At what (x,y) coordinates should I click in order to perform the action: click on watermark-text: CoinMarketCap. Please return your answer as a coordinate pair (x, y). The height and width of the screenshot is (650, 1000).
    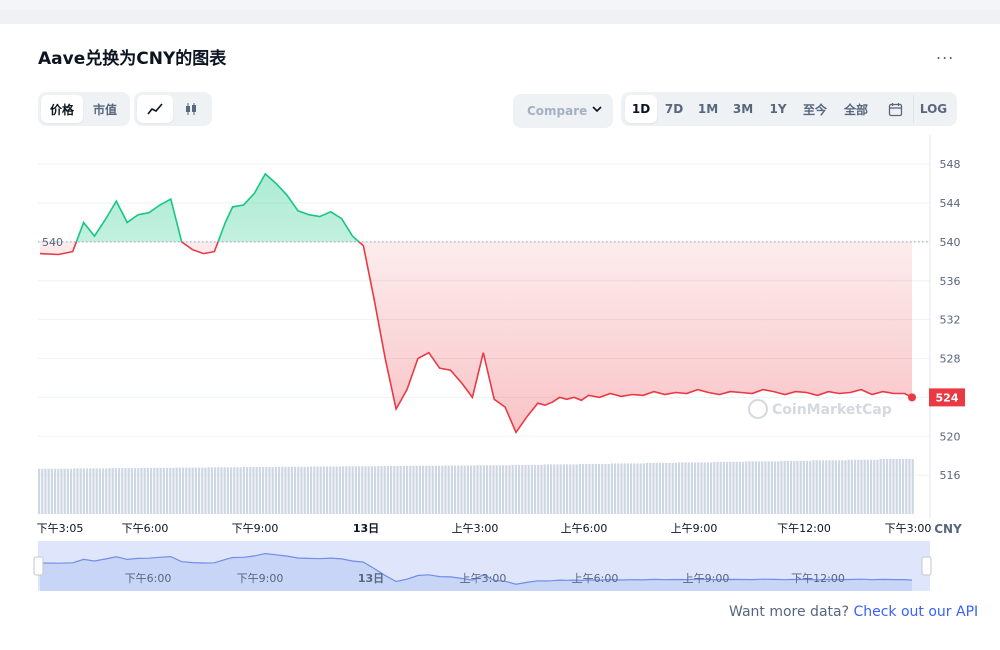
    Looking at the image, I should click on (832, 410).